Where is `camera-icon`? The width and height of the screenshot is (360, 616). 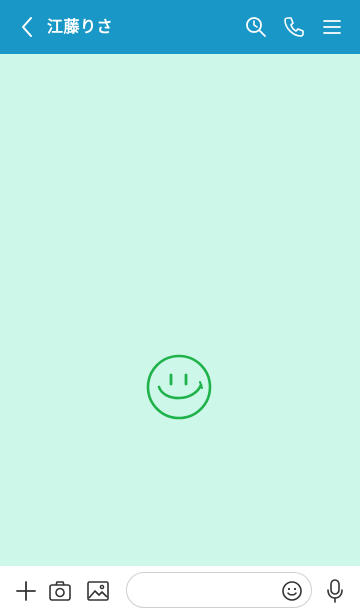
camera-icon is located at coordinates (60, 591).